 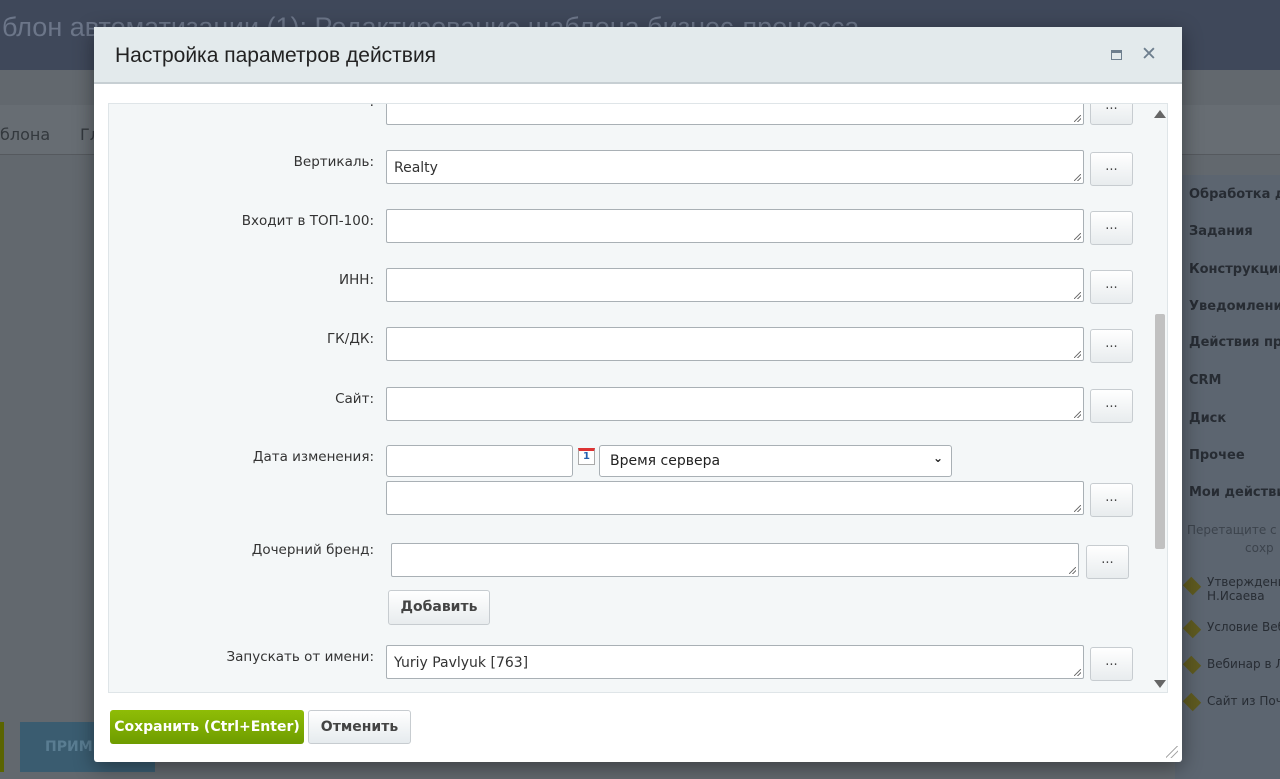 What do you see at coordinates (207, 727) in the screenshot?
I see `save-button: Сохранить (Ctrl+Enter)` at bounding box center [207, 727].